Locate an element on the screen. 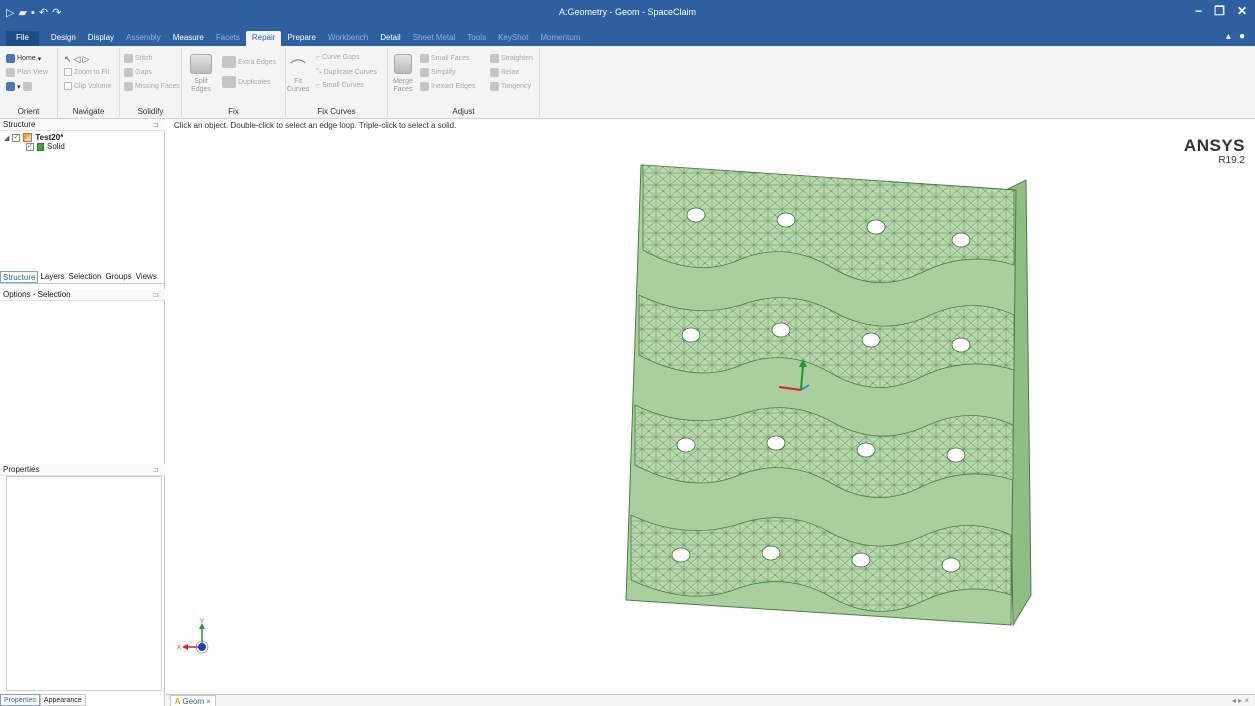 This screenshot has width=1255, height=706. panel-tab-views: Views is located at coordinates (146, 277).